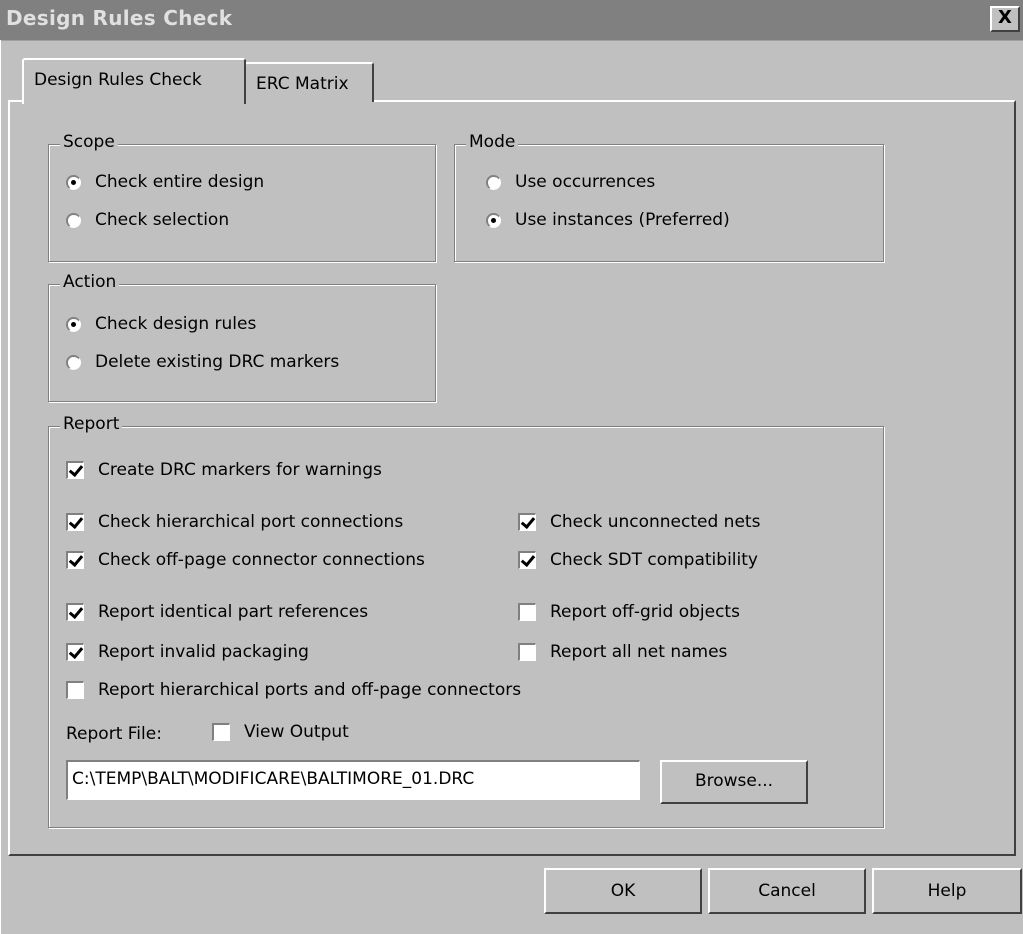  What do you see at coordinates (118, 80) in the screenshot?
I see `tab-label: Design Rules Check` at bounding box center [118, 80].